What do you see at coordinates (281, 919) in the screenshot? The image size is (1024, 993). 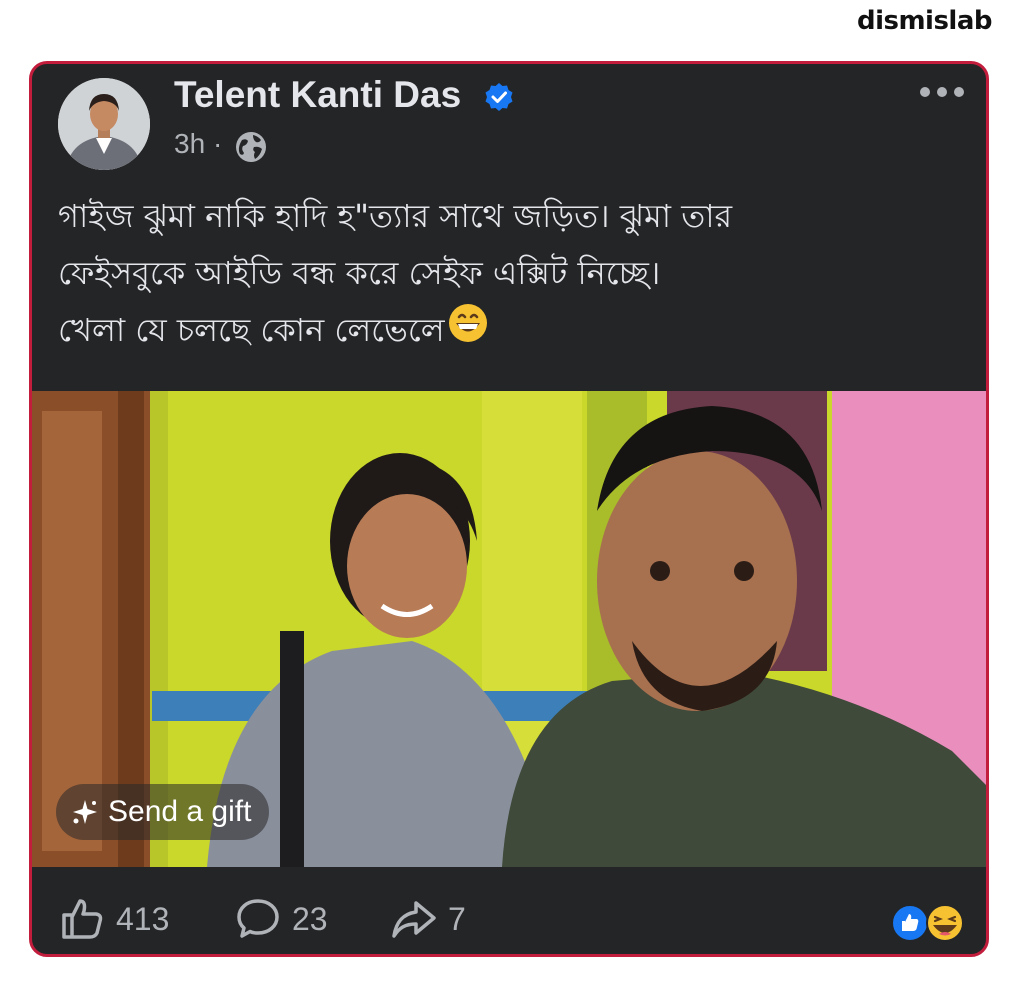 I see `comment-button: 23` at bounding box center [281, 919].